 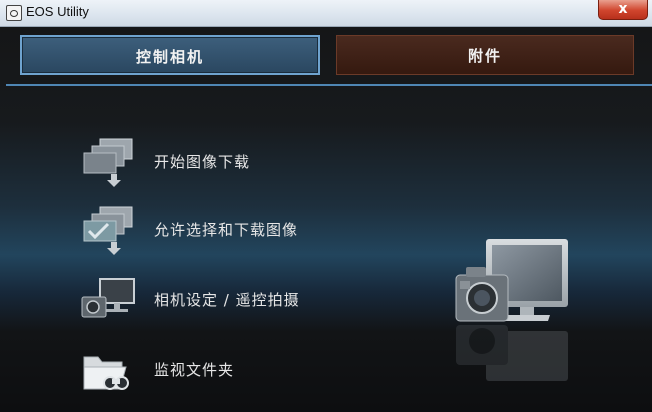 I want to click on menu-item-start-download: 开始图像下载, so click(x=243, y=163).